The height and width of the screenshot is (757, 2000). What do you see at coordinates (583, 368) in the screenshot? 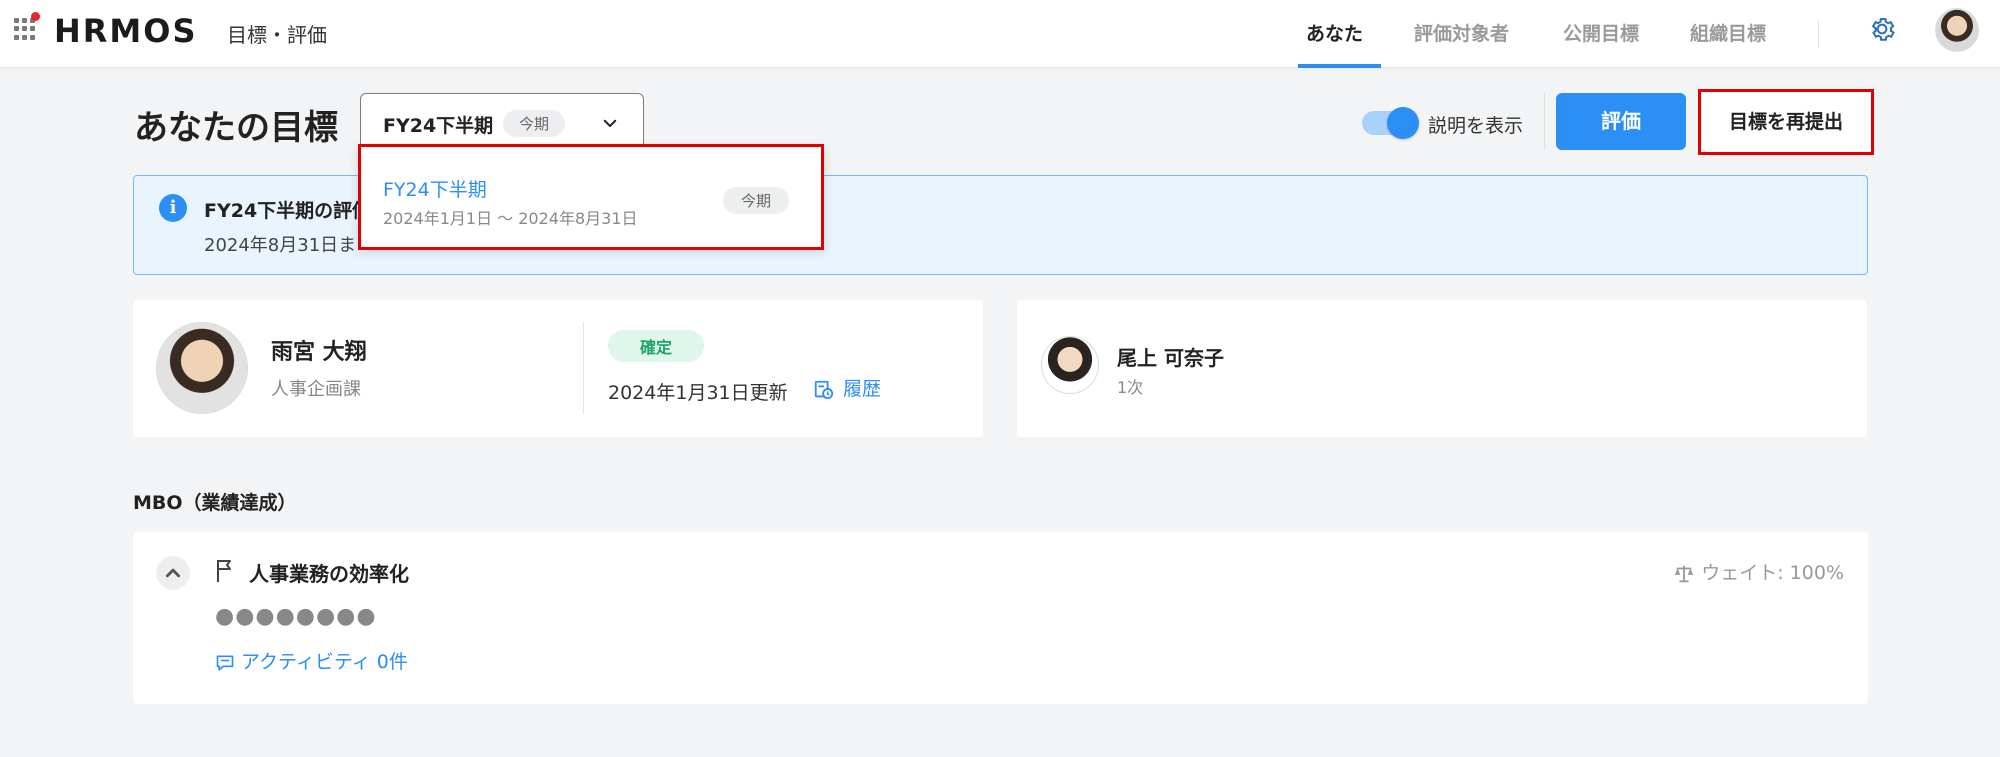
I see `card-divider` at bounding box center [583, 368].